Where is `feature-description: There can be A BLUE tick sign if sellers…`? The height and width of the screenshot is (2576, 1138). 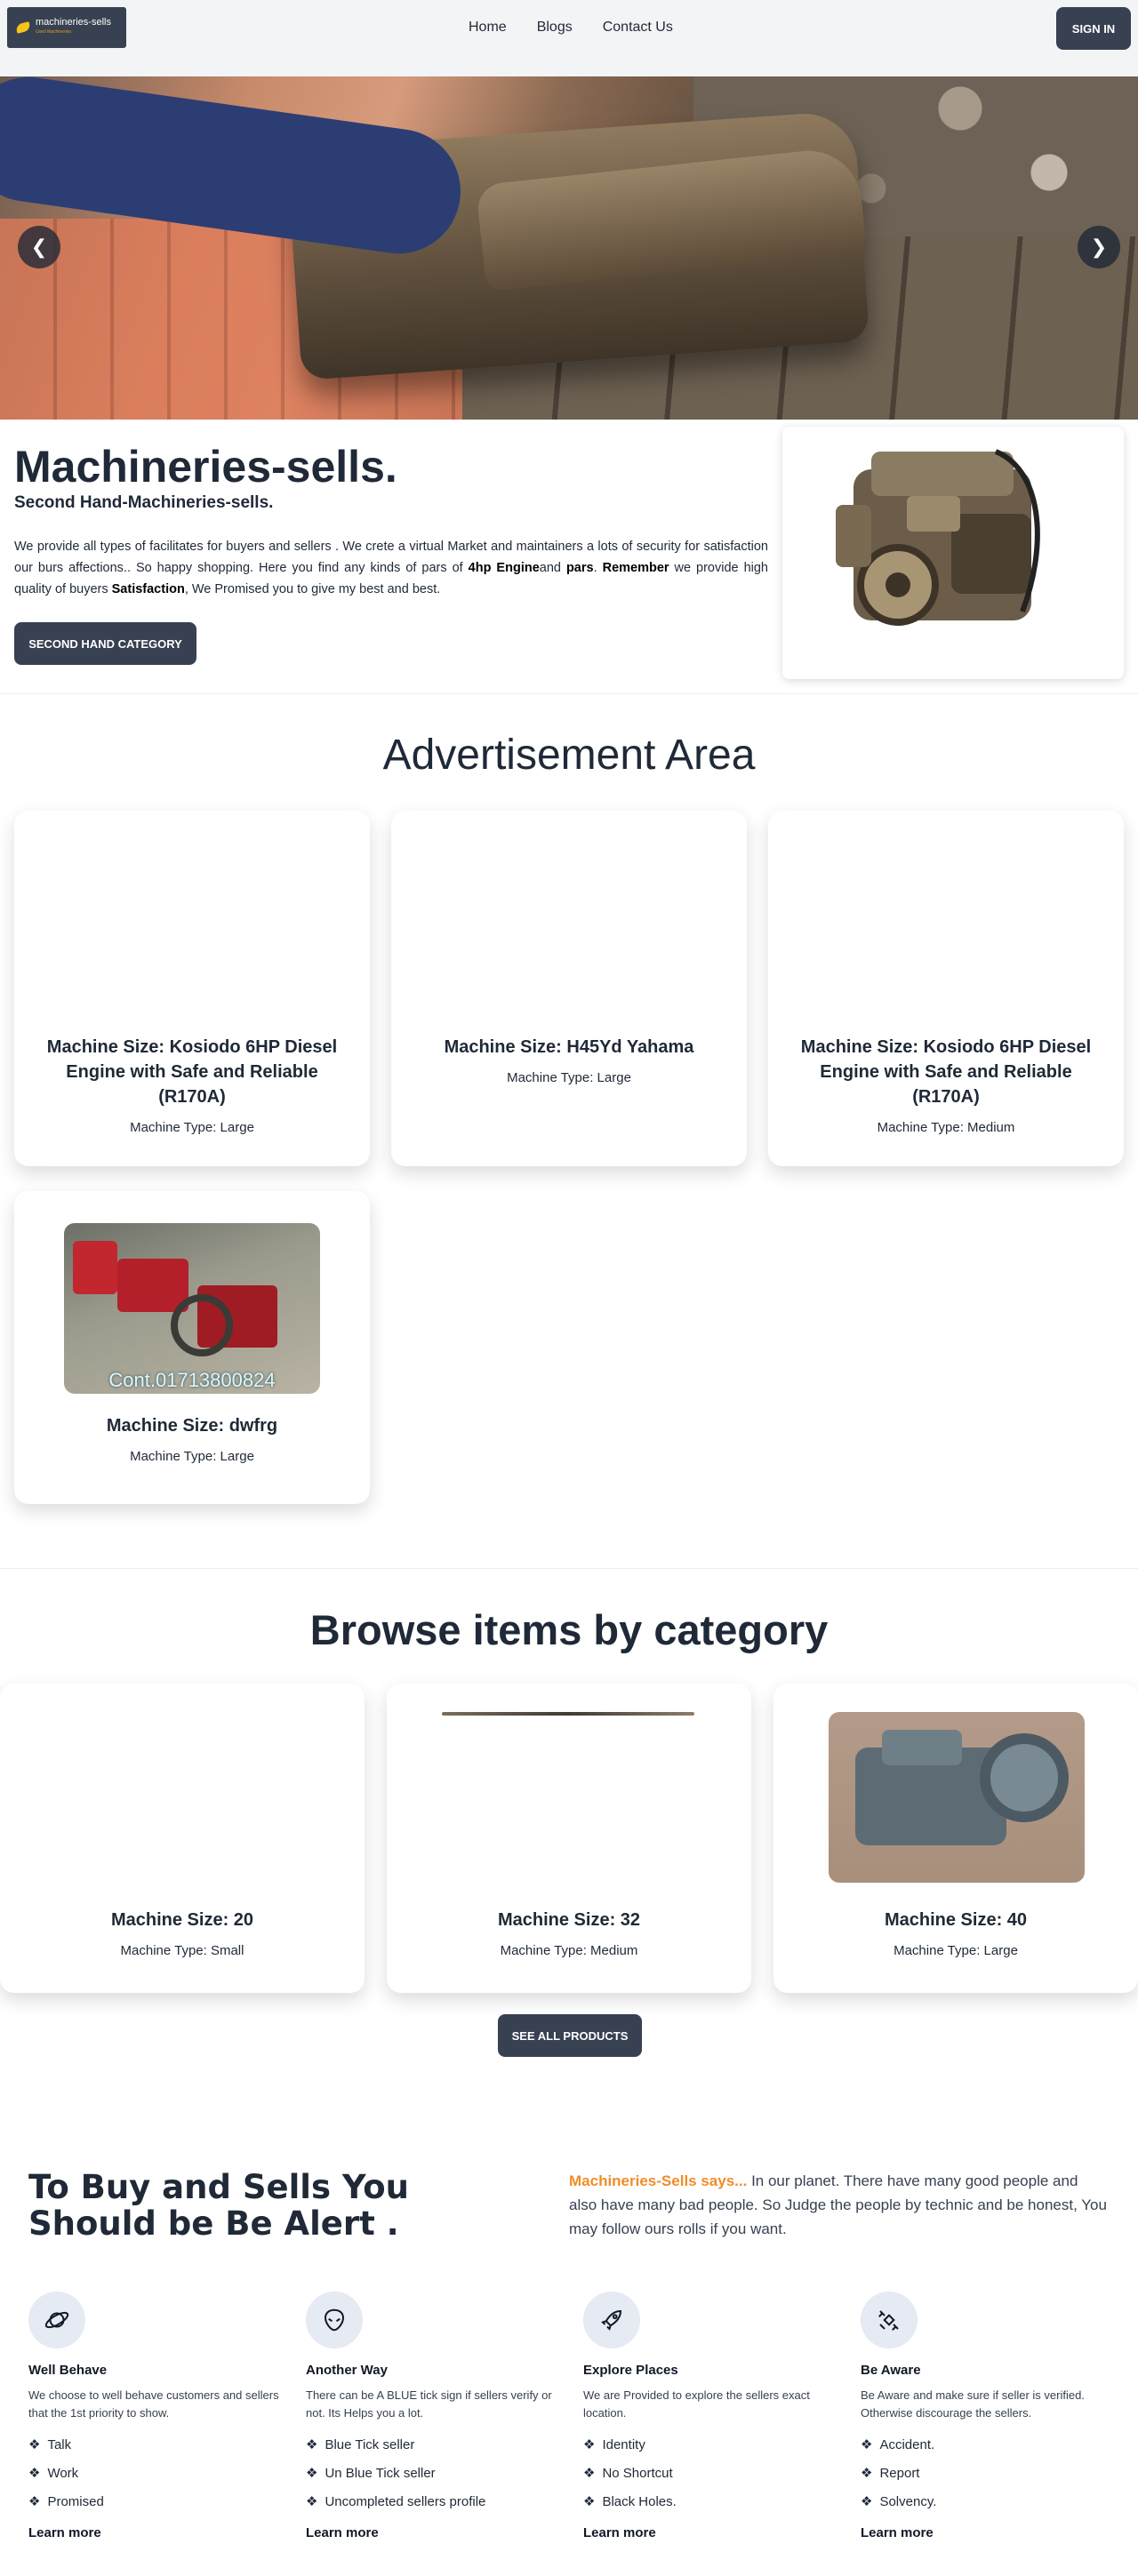 feature-description: There can be A BLUE tick sign if sellers… is located at coordinates (429, 2404).